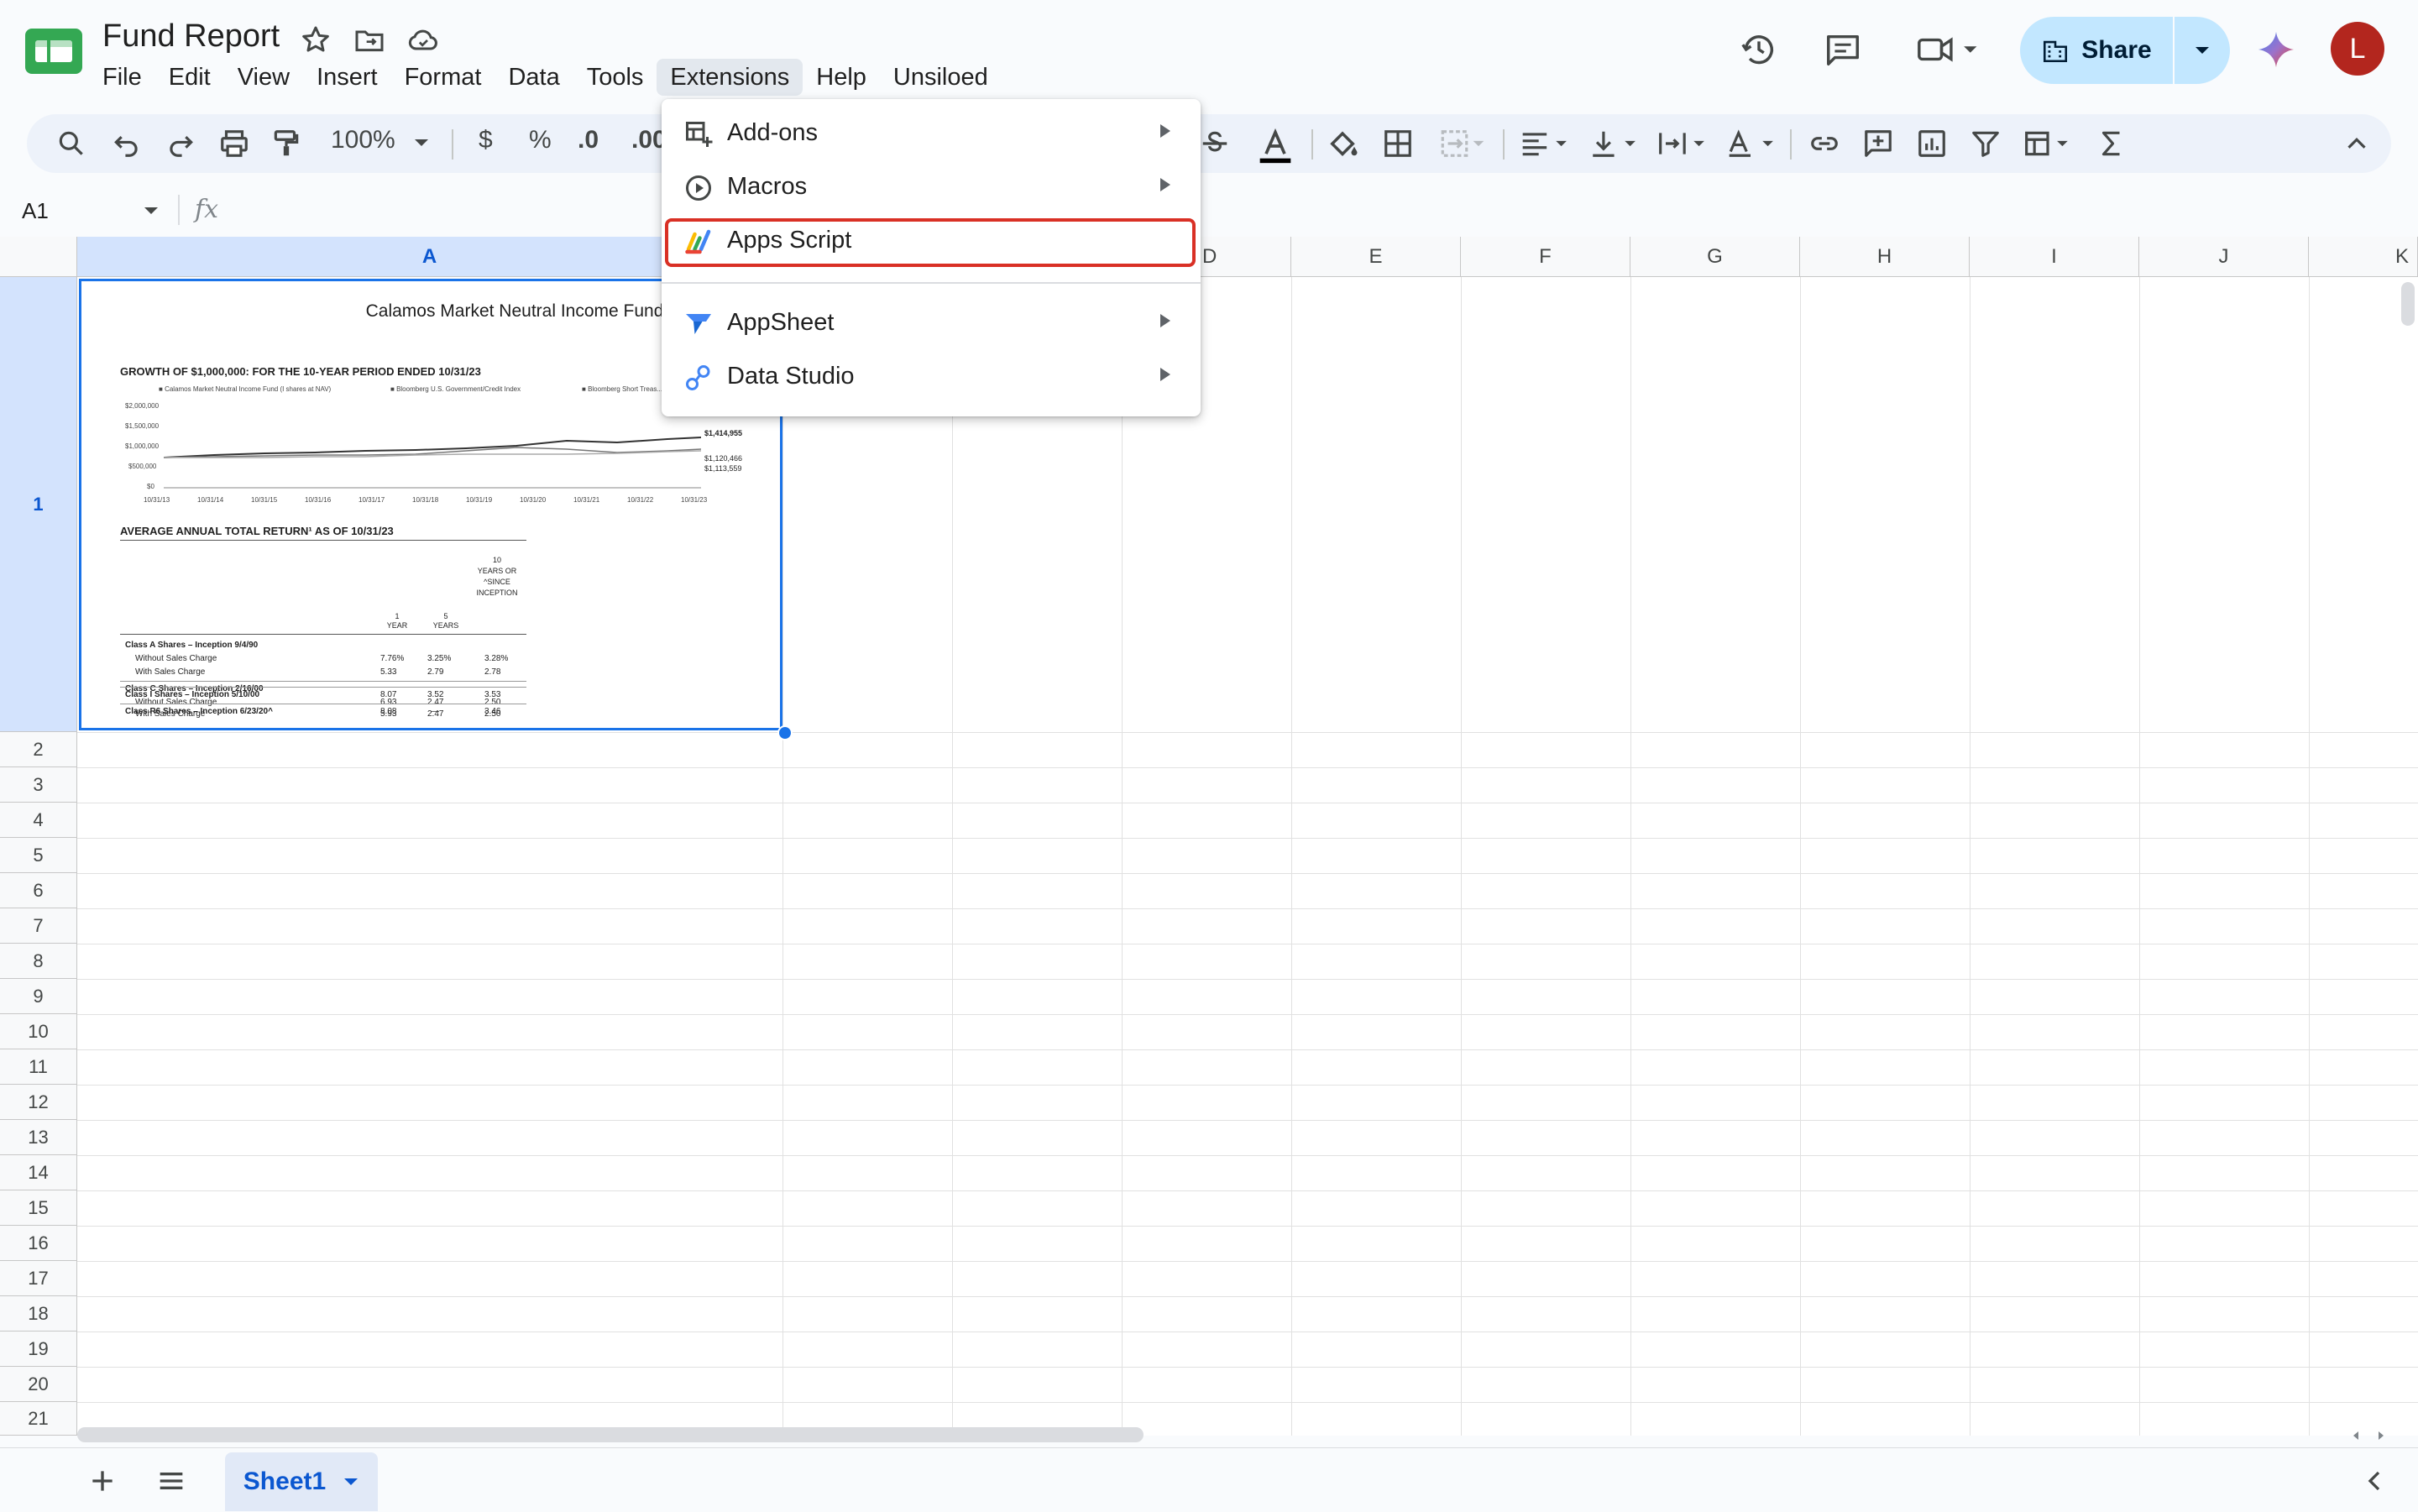 The height and width of the screenshot is (1512, 2418). What do you see at coordinates (189, 77) in the screenshot?
I see `menu-edit: Edit` at bounding box center [189, 77].